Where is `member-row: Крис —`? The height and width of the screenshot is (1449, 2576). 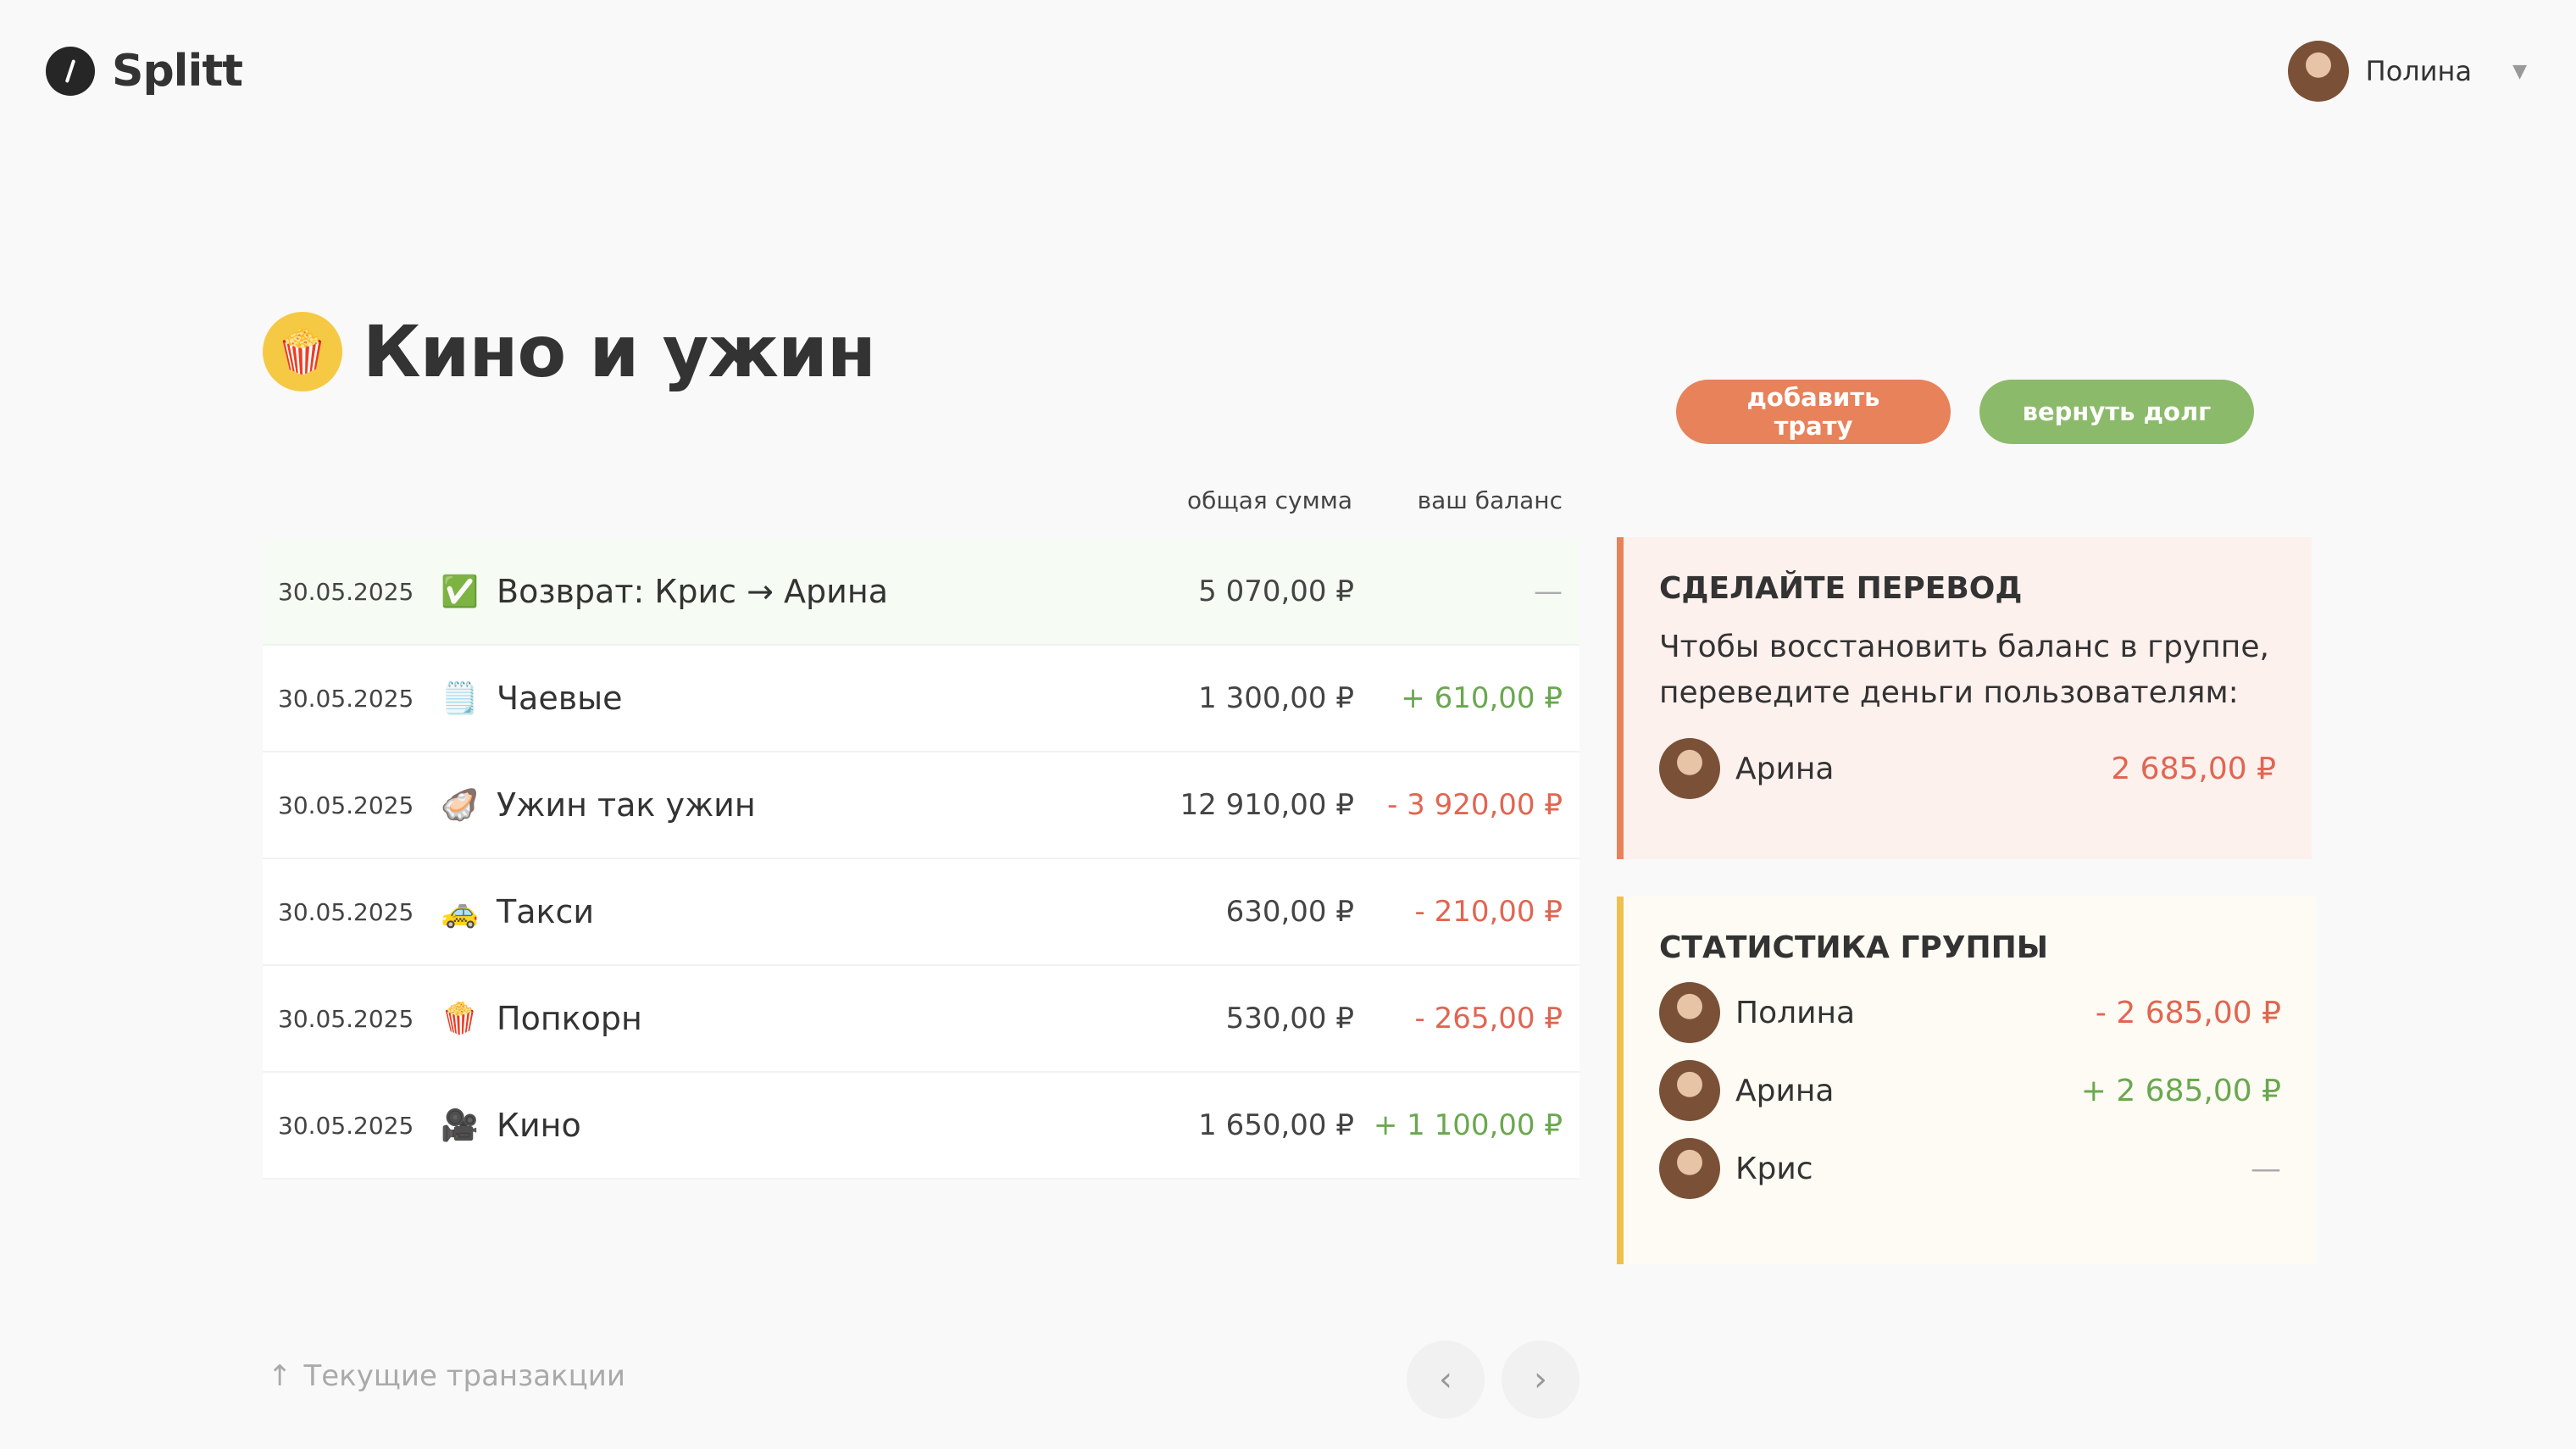
member-row: Крис — is located at coordinates (1970, 1169).